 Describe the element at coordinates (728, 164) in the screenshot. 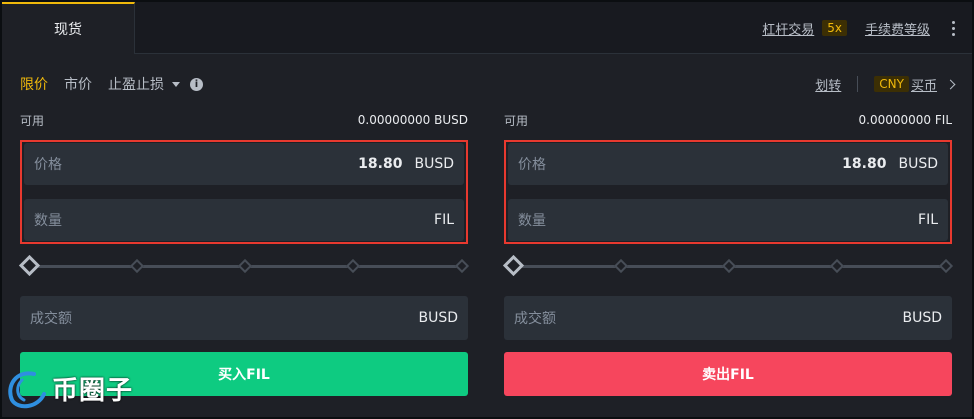

I see `sell-price-input: 价格 18.80 BUSD` at that location.